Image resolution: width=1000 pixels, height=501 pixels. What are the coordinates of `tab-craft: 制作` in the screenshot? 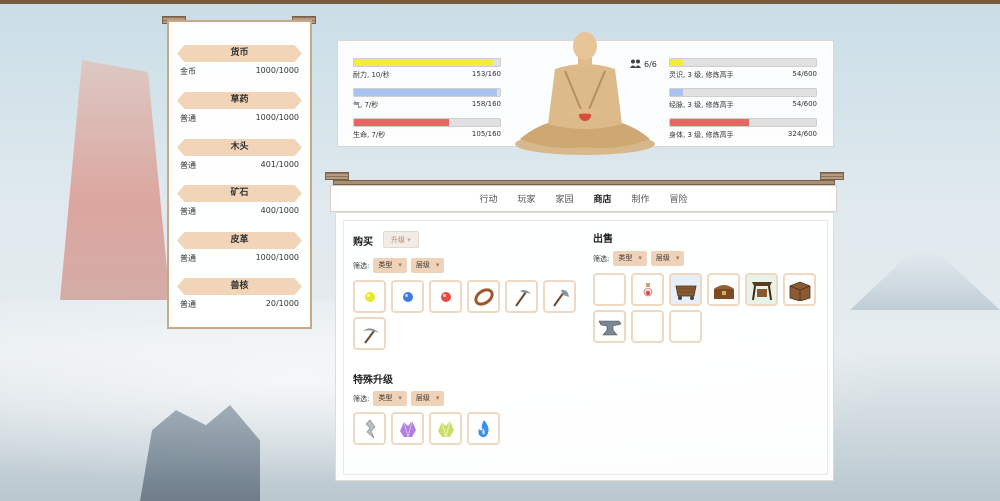 It's located at (641, 198).